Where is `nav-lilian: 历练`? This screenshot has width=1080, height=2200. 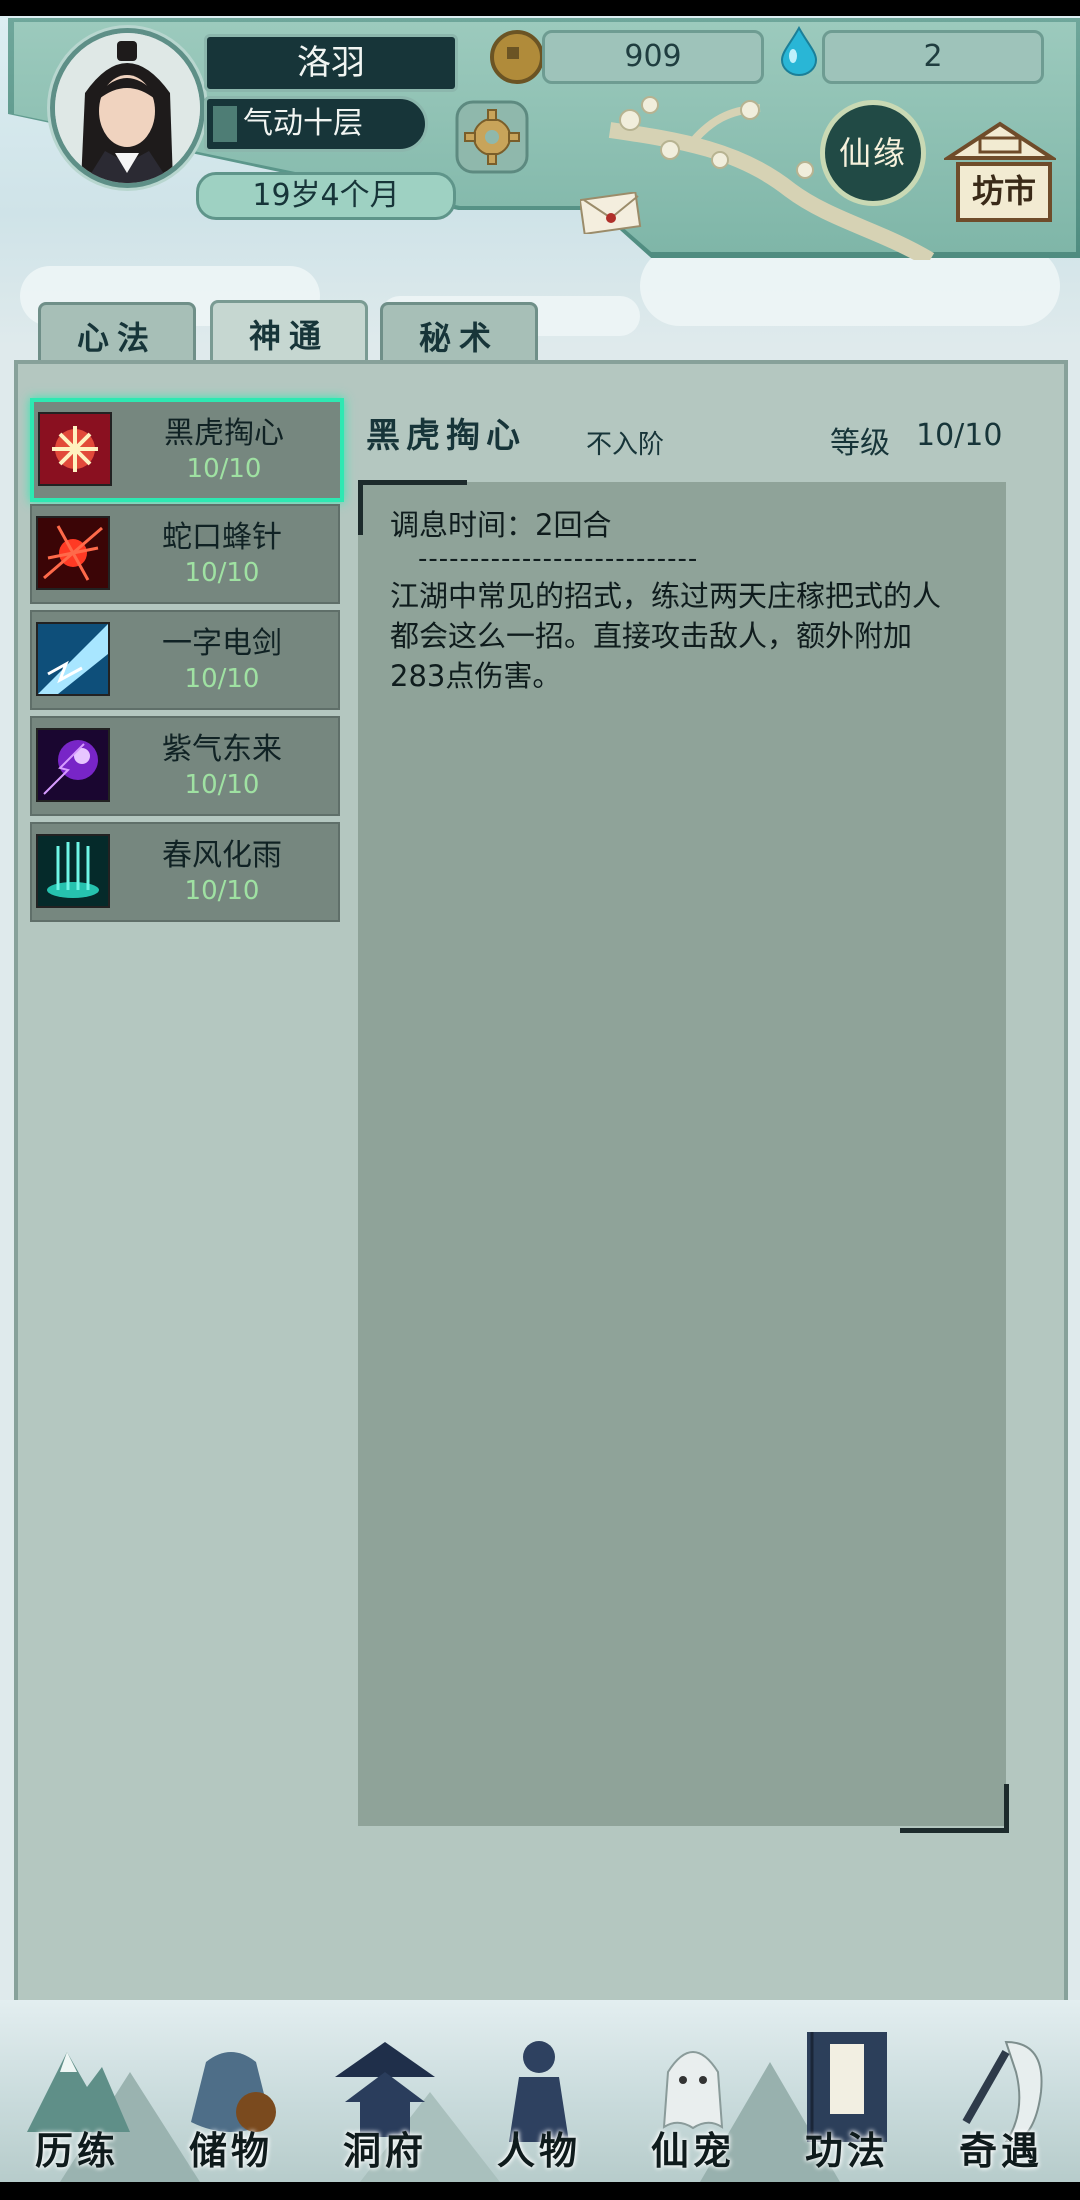
nav-lilian: 历练 is located at coordinates (77, 2104).